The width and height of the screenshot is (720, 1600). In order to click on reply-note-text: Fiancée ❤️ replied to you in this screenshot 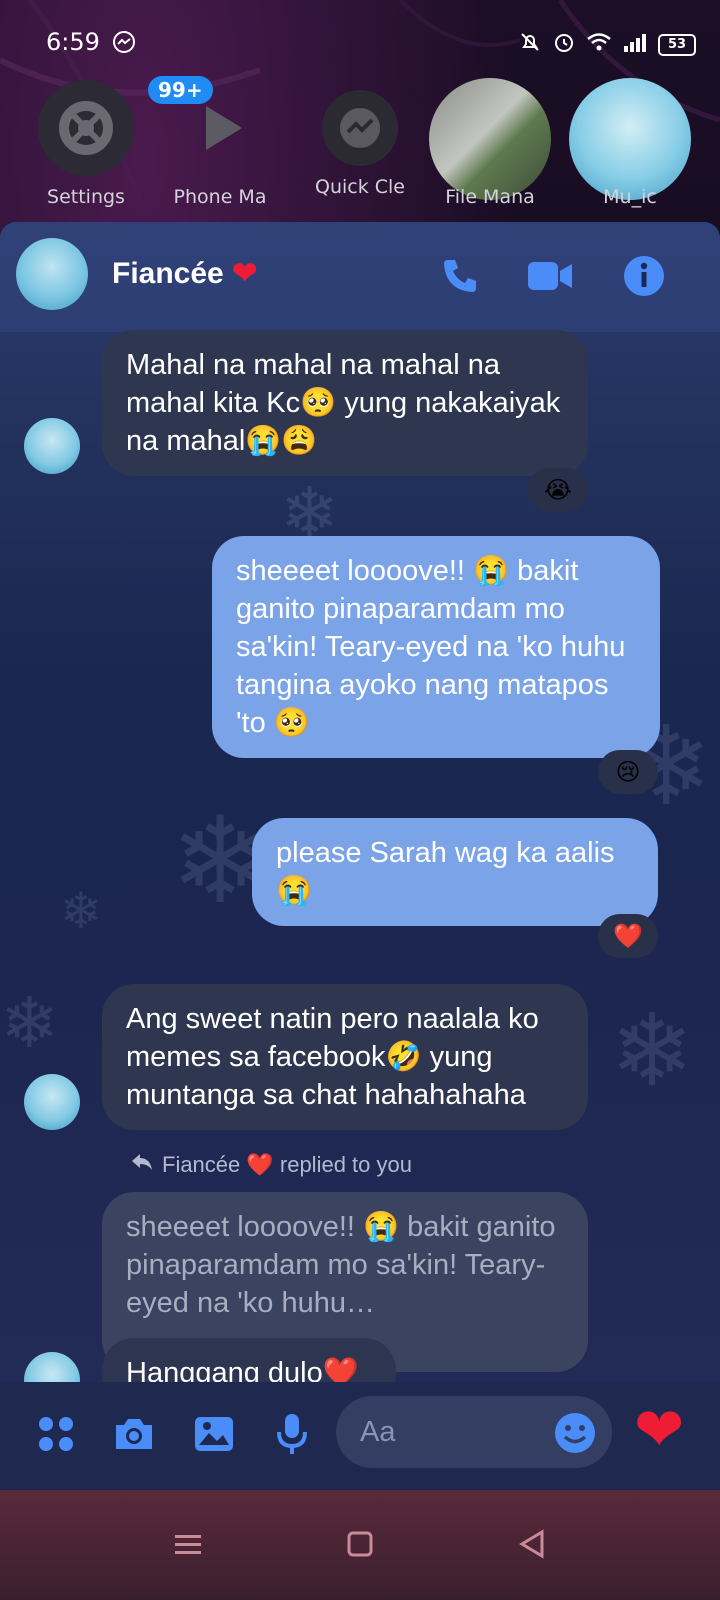, I will do `click(287, 1164)`.